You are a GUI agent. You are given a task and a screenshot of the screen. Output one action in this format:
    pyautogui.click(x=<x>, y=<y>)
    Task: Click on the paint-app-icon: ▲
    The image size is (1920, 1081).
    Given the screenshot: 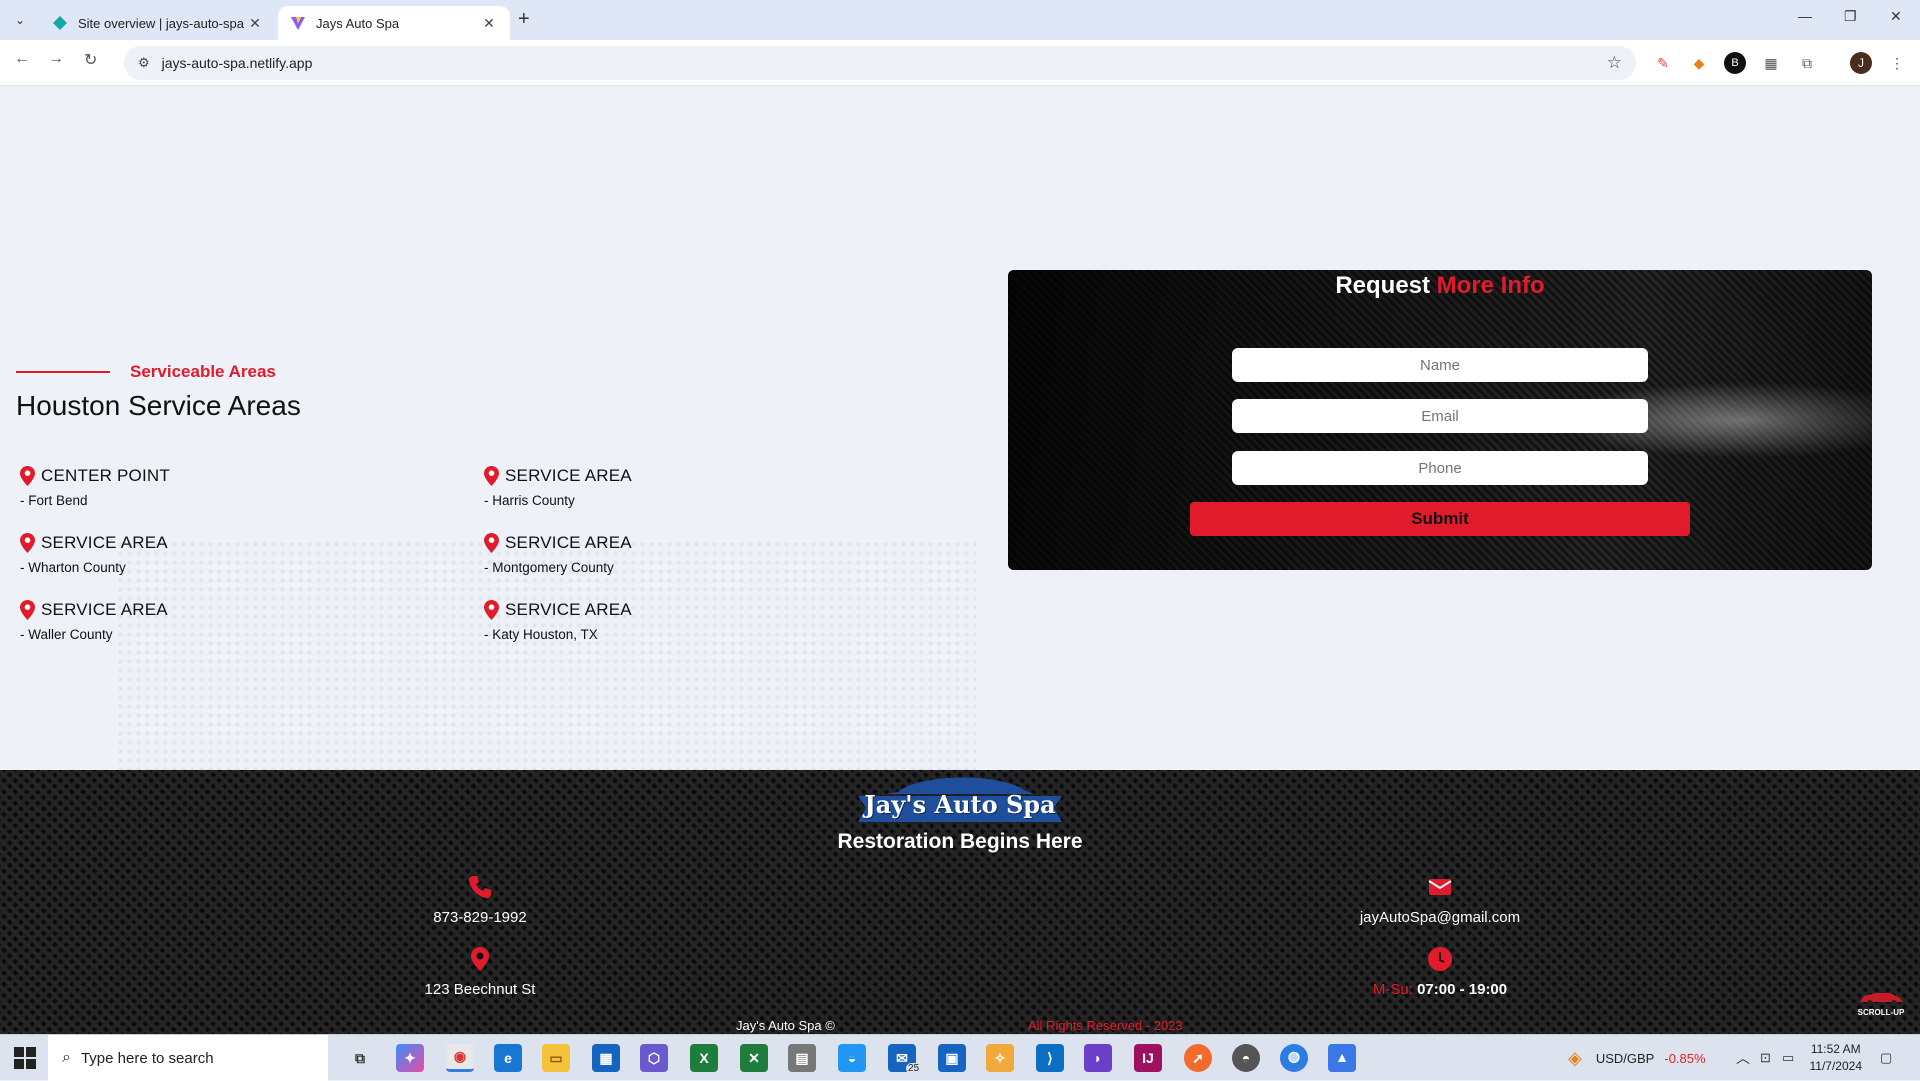 What is the action you would take?
    pyautogui.click(x=1342, y=1058)
    